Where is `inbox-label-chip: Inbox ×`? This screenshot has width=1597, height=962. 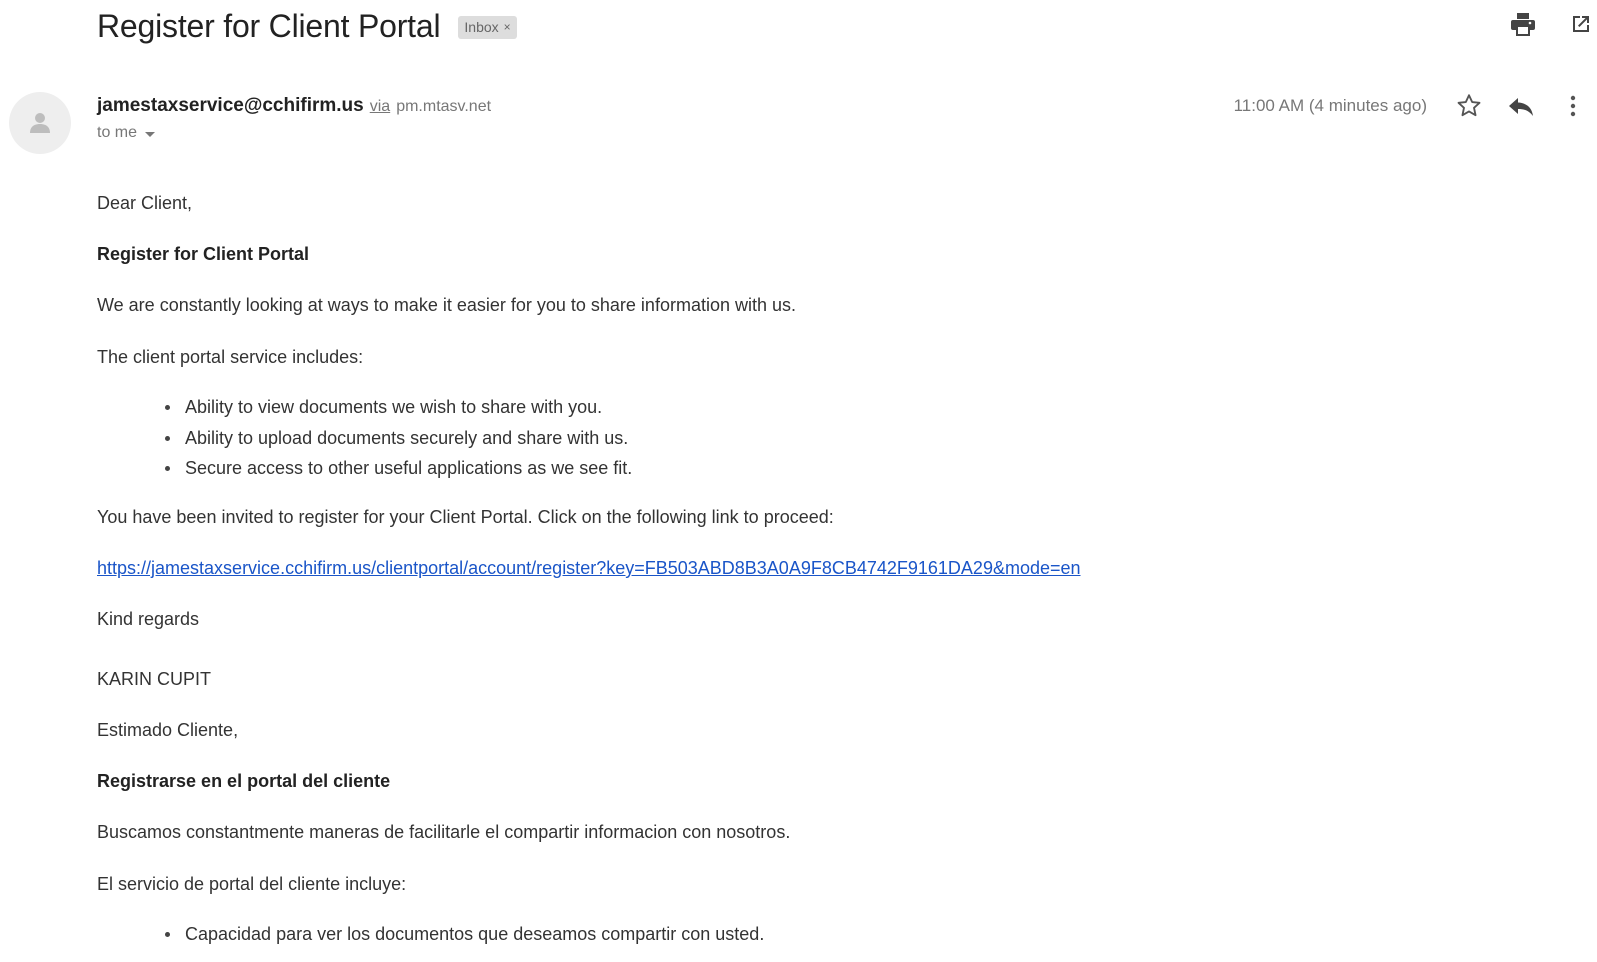
inbox-label-chip: Inbox × is located at coordinates (487, 27).